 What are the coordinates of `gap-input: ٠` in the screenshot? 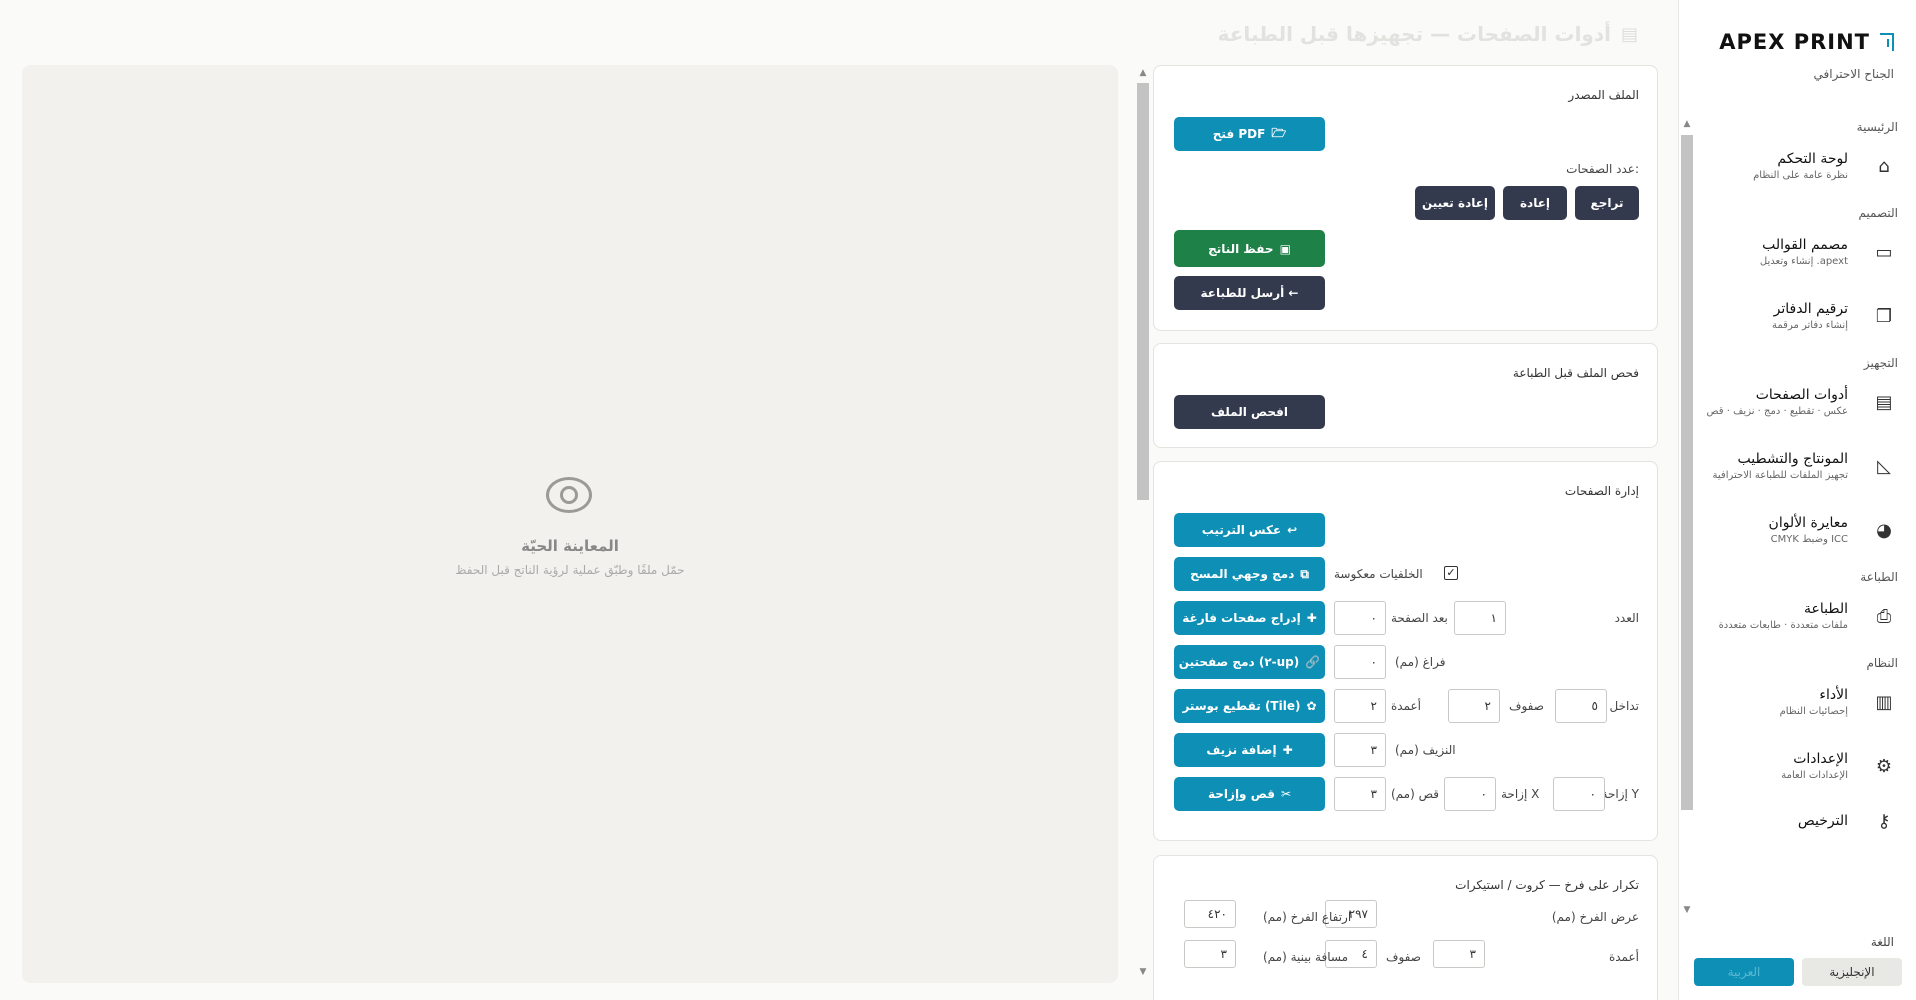 It's located at (1360, 662).